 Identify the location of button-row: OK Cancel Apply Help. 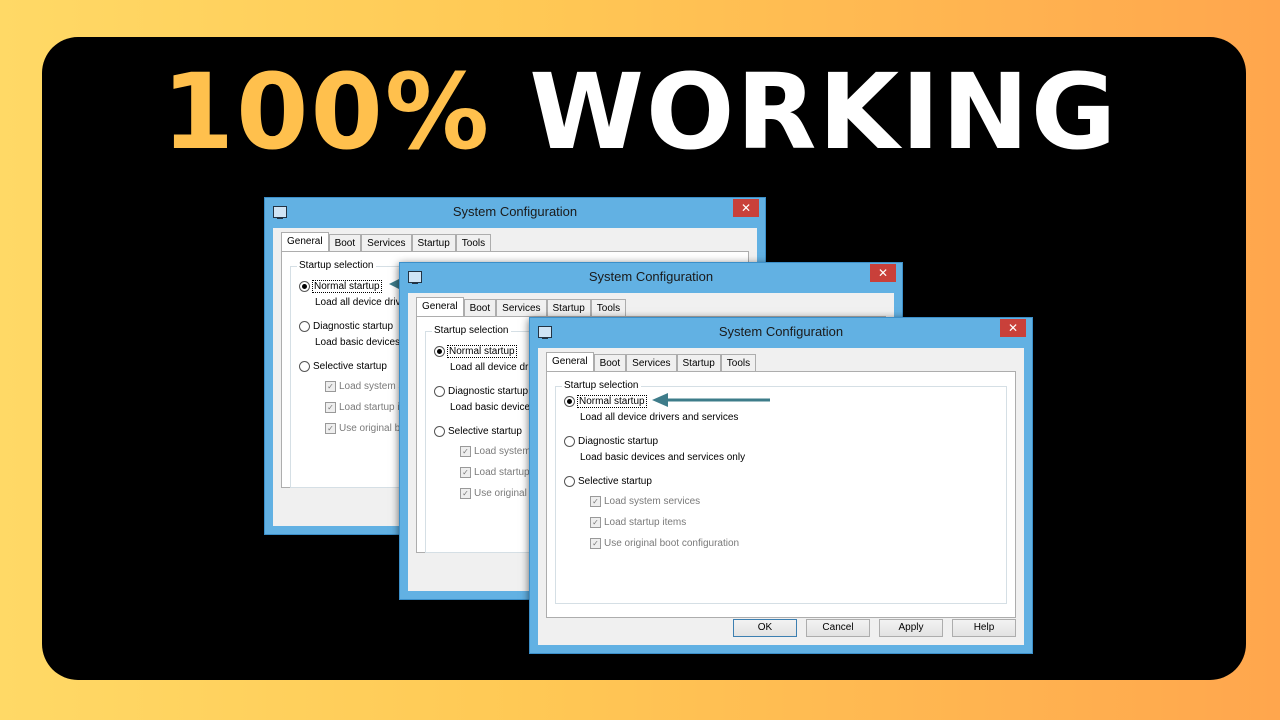
(870, 628).